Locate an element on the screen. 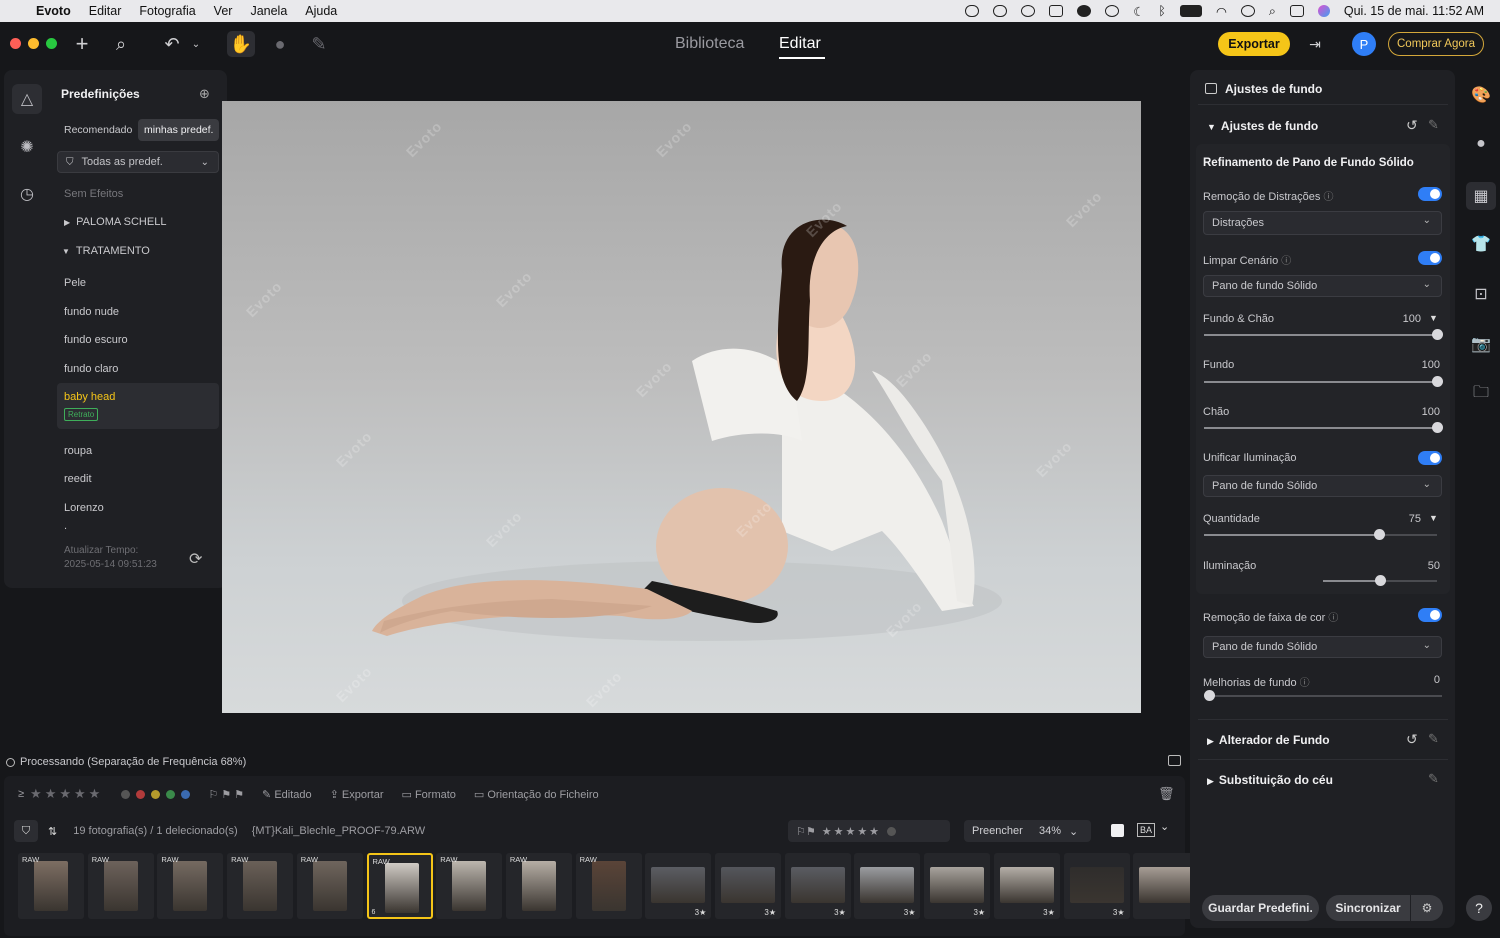 The height and width of the screenshot is (938, 1500). thumb-rating-controls: ⚐⚑ ★★★★★ is located at coordinates (869, 831).